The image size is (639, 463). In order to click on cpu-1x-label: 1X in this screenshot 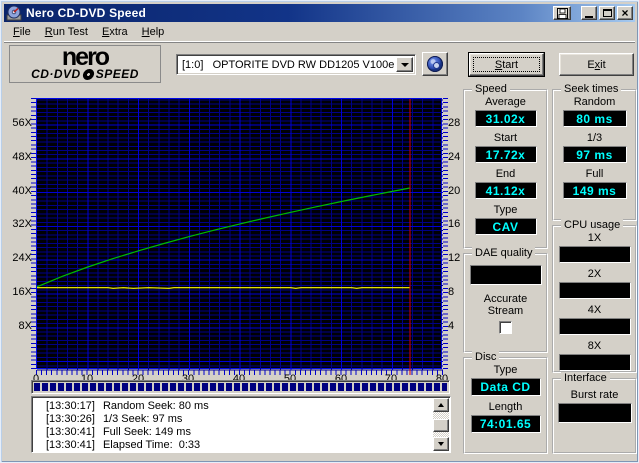, I will do `click(594, 238)`.